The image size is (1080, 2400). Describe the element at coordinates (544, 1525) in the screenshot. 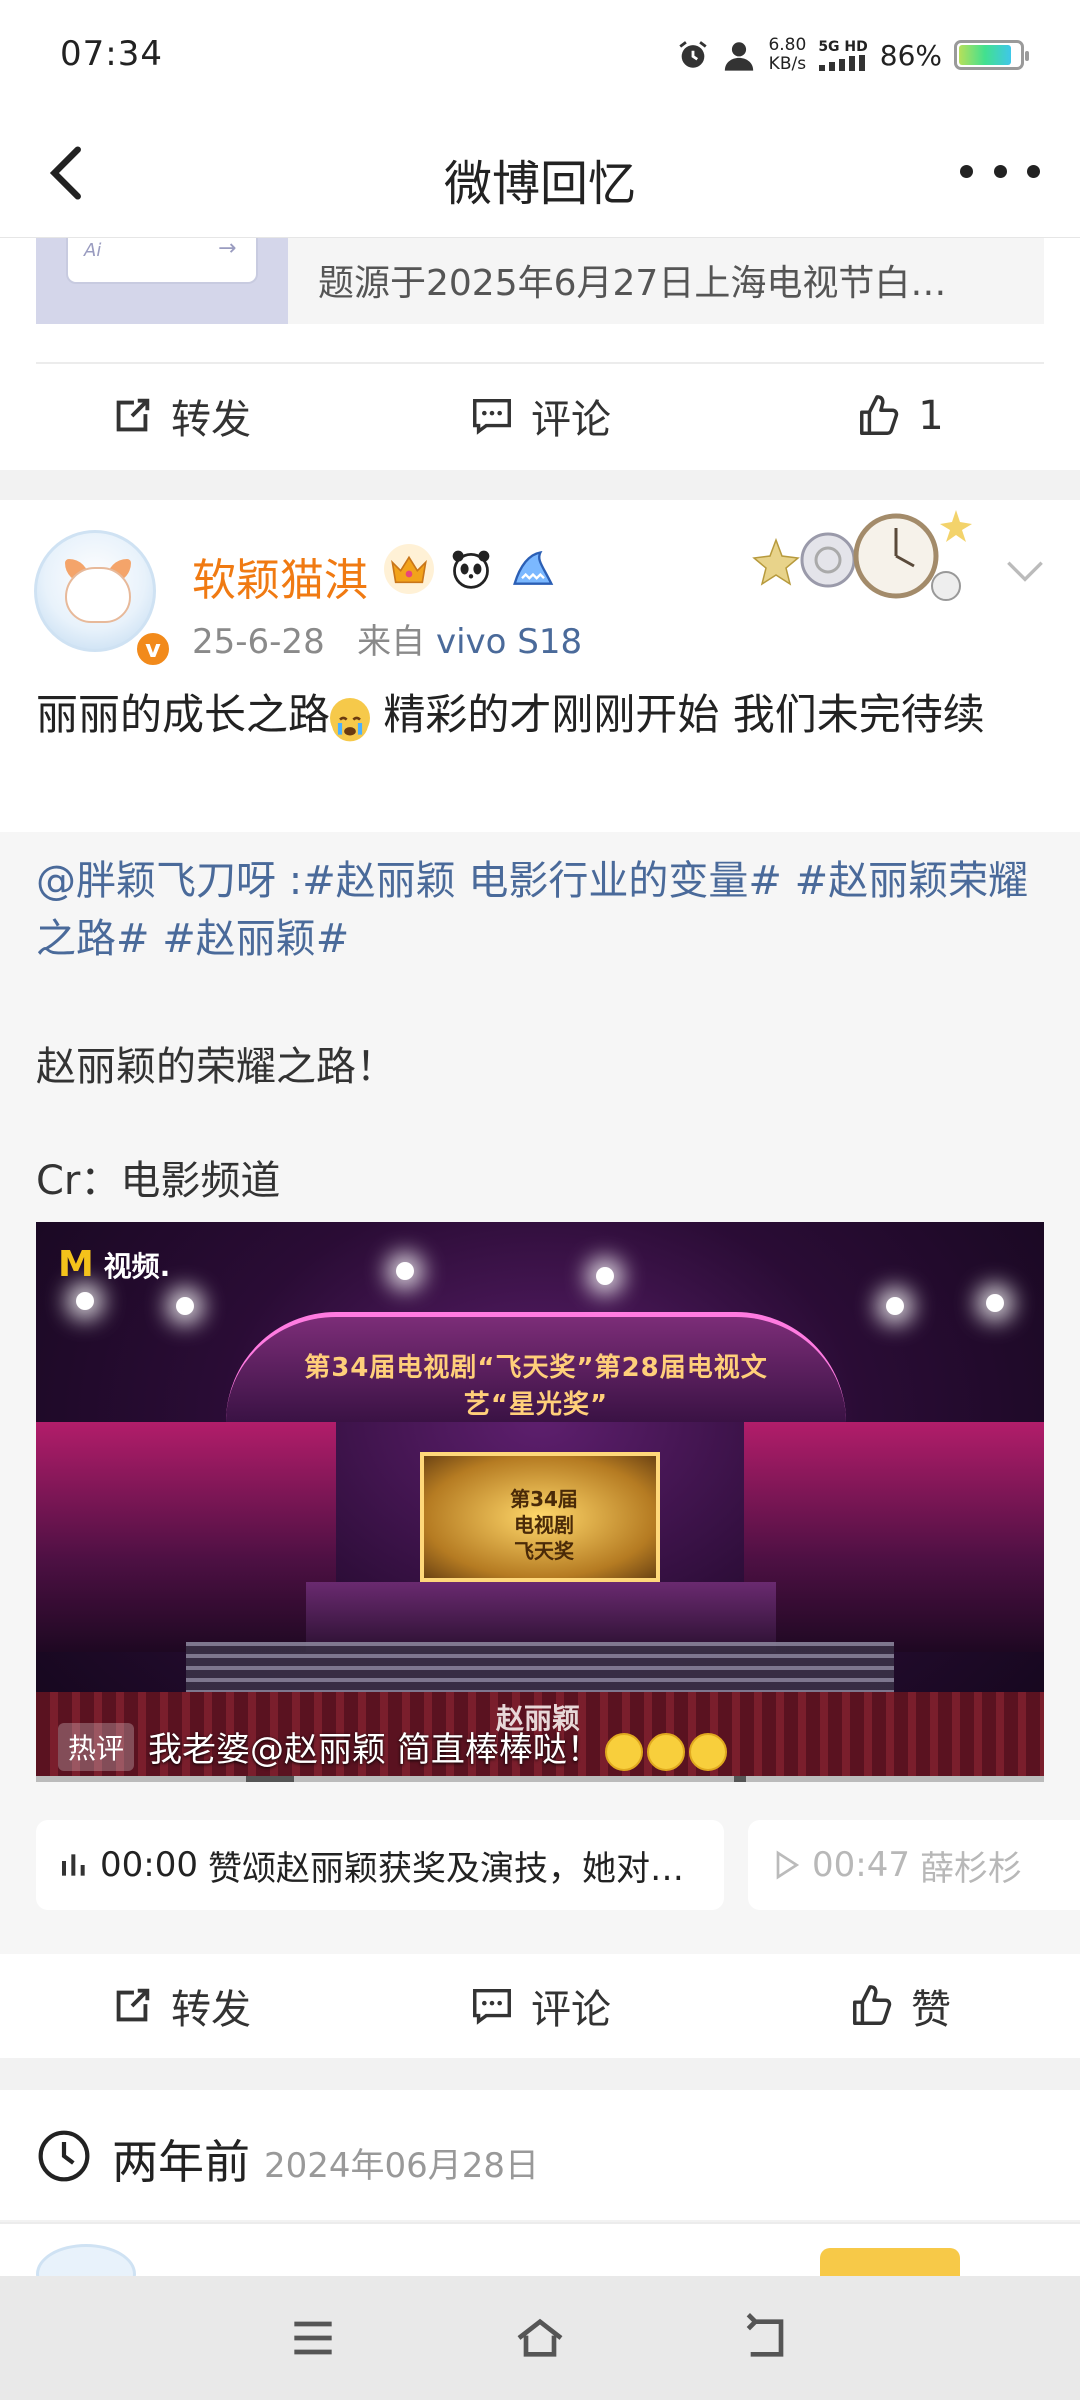

I see `screen-text: 第34届 电视剧 飞天奖` at that location.